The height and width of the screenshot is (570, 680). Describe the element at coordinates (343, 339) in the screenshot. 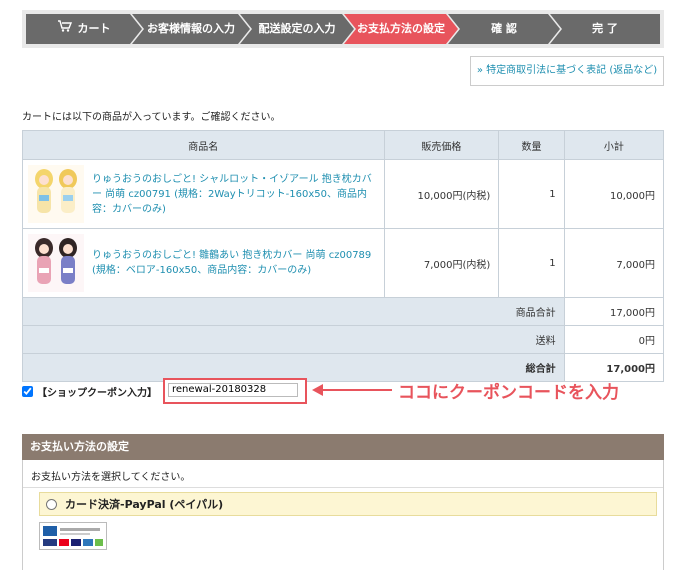

I see `summary-row-shipping: 送料 0円` at that location.